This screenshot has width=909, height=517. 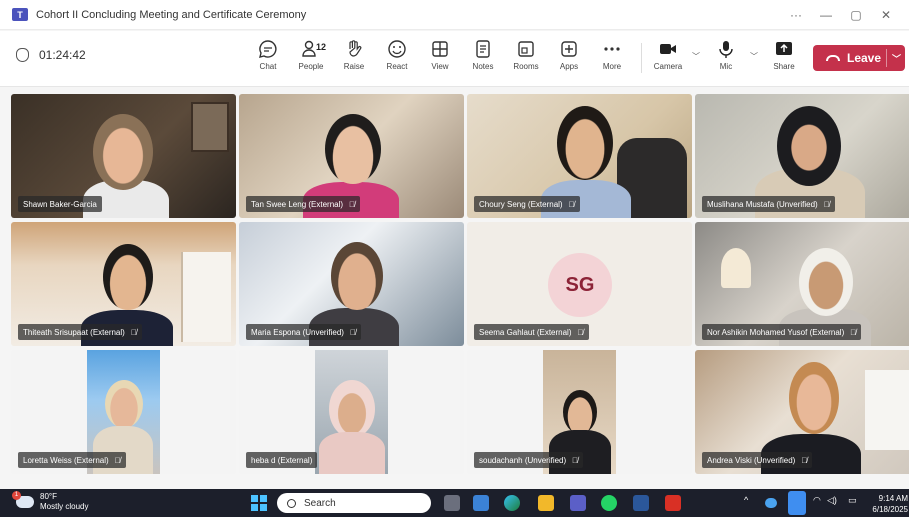 I want to click on video-tile: Andrea Viski (Unverified) 🎙̸, so click(x=802, y=412).